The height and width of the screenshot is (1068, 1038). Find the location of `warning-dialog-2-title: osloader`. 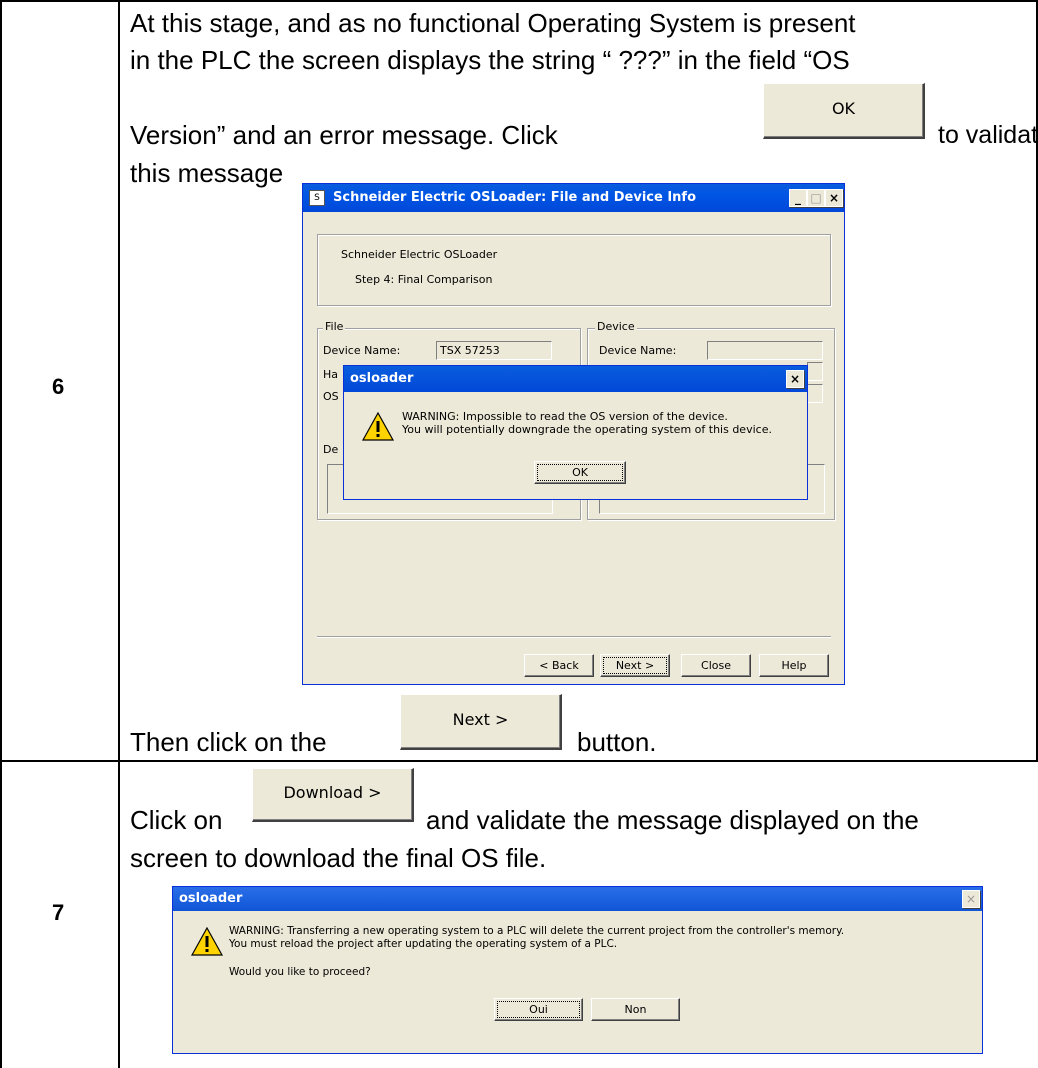

warning-dialog-2-title: osloader is located at coordinates (211, 898).